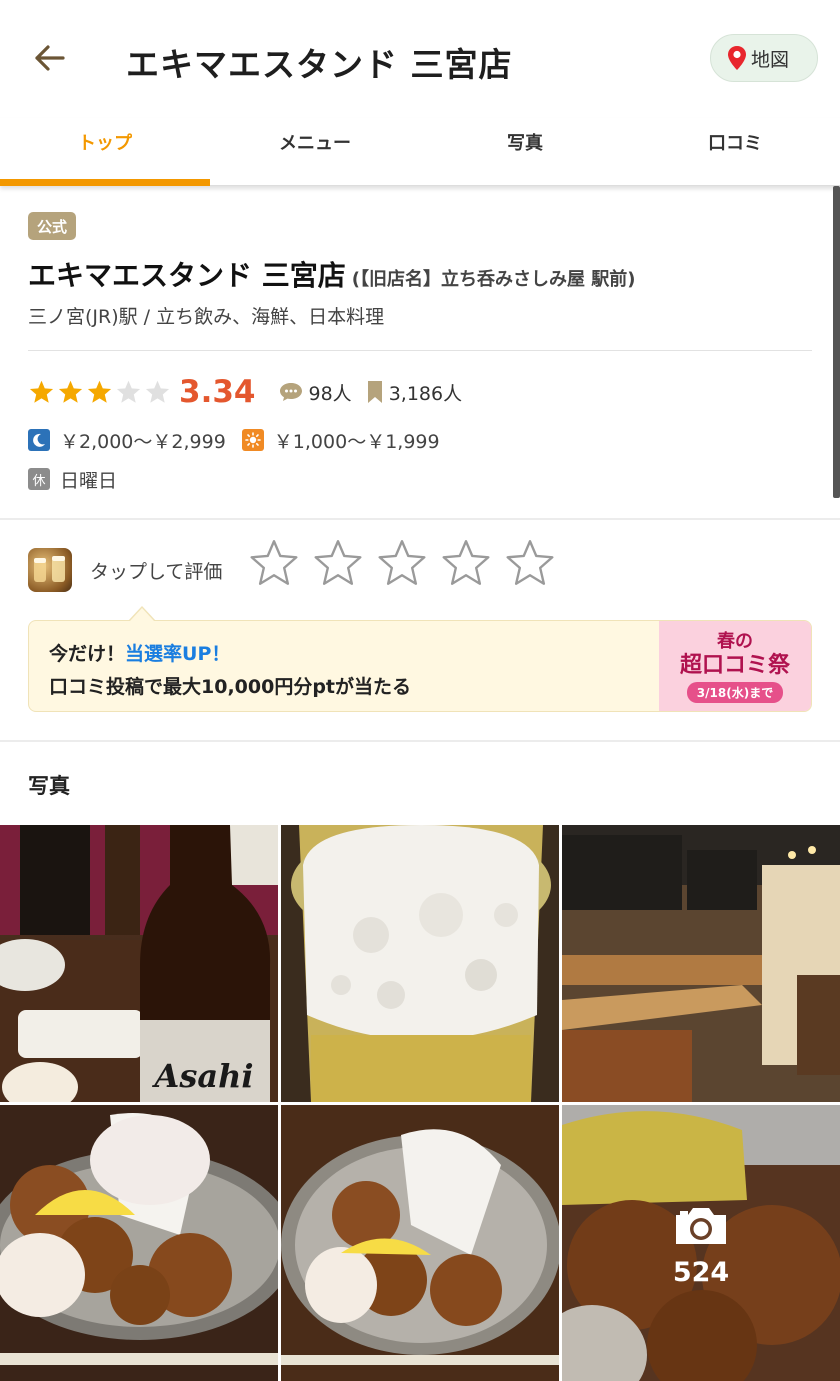 The width and height of the screenshot is (840, 1381). I want to click on photo-count-overlay: 524, so click(701, 1246).